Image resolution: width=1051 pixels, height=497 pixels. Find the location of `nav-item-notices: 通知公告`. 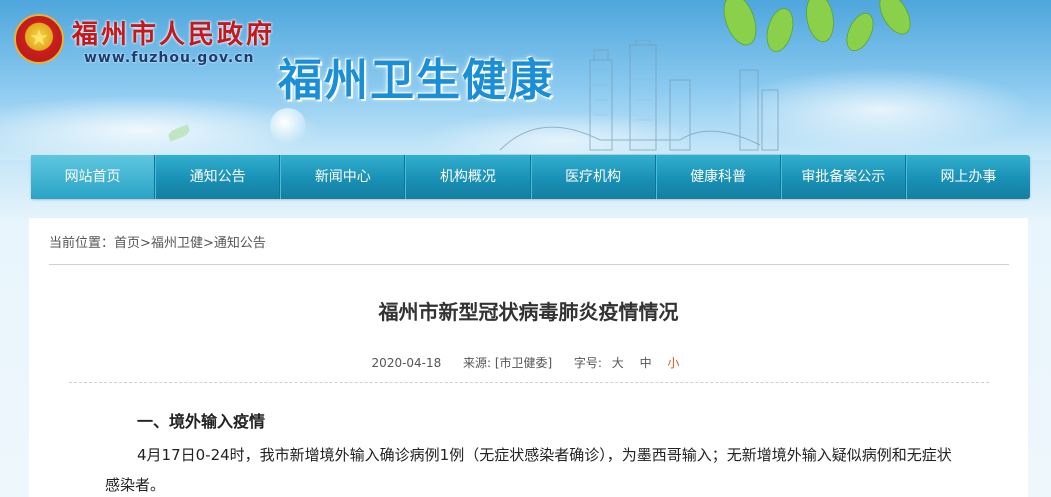

nav-item-notices: 通知公告 is located at coordinates (218, 177).